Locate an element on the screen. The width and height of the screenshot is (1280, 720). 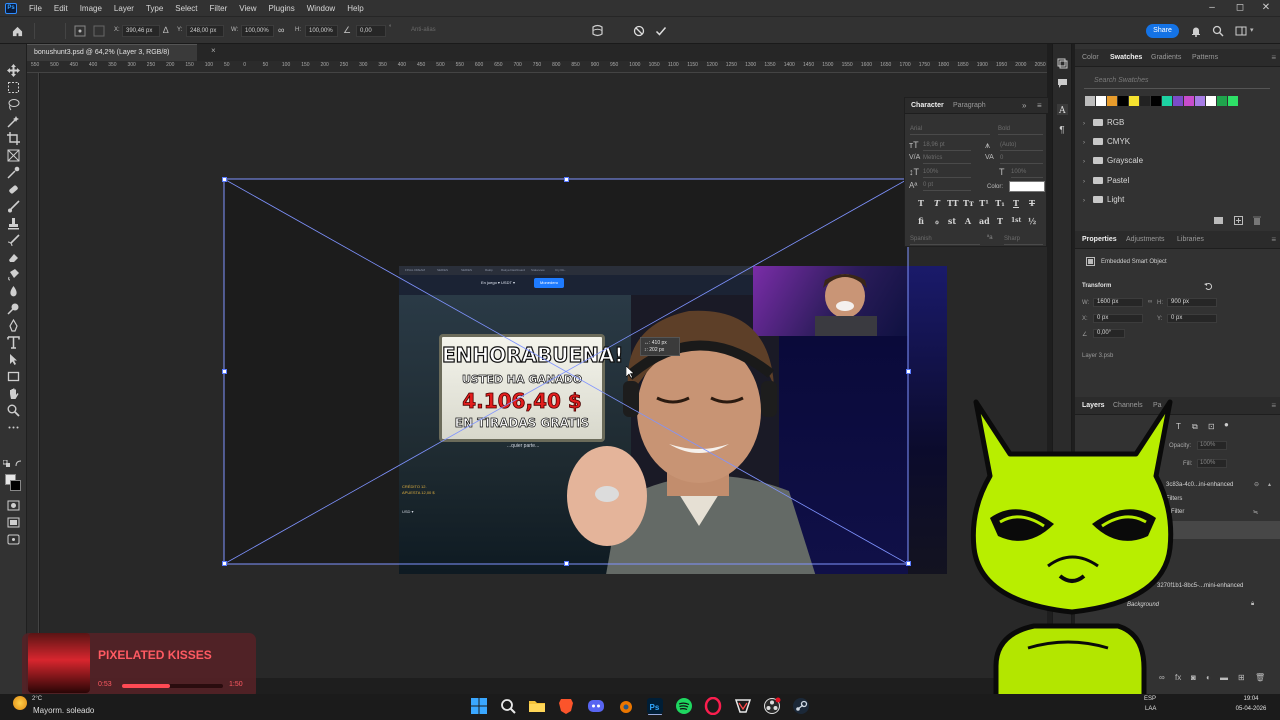
font-style-field: Bold is located at coordinates (1020, 130).